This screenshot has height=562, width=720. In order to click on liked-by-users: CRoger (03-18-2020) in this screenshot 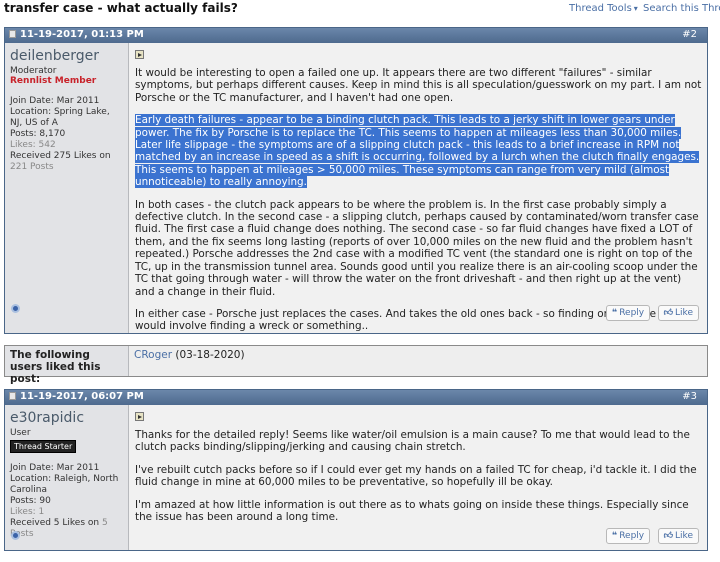, I will do `click(189, 355)`.